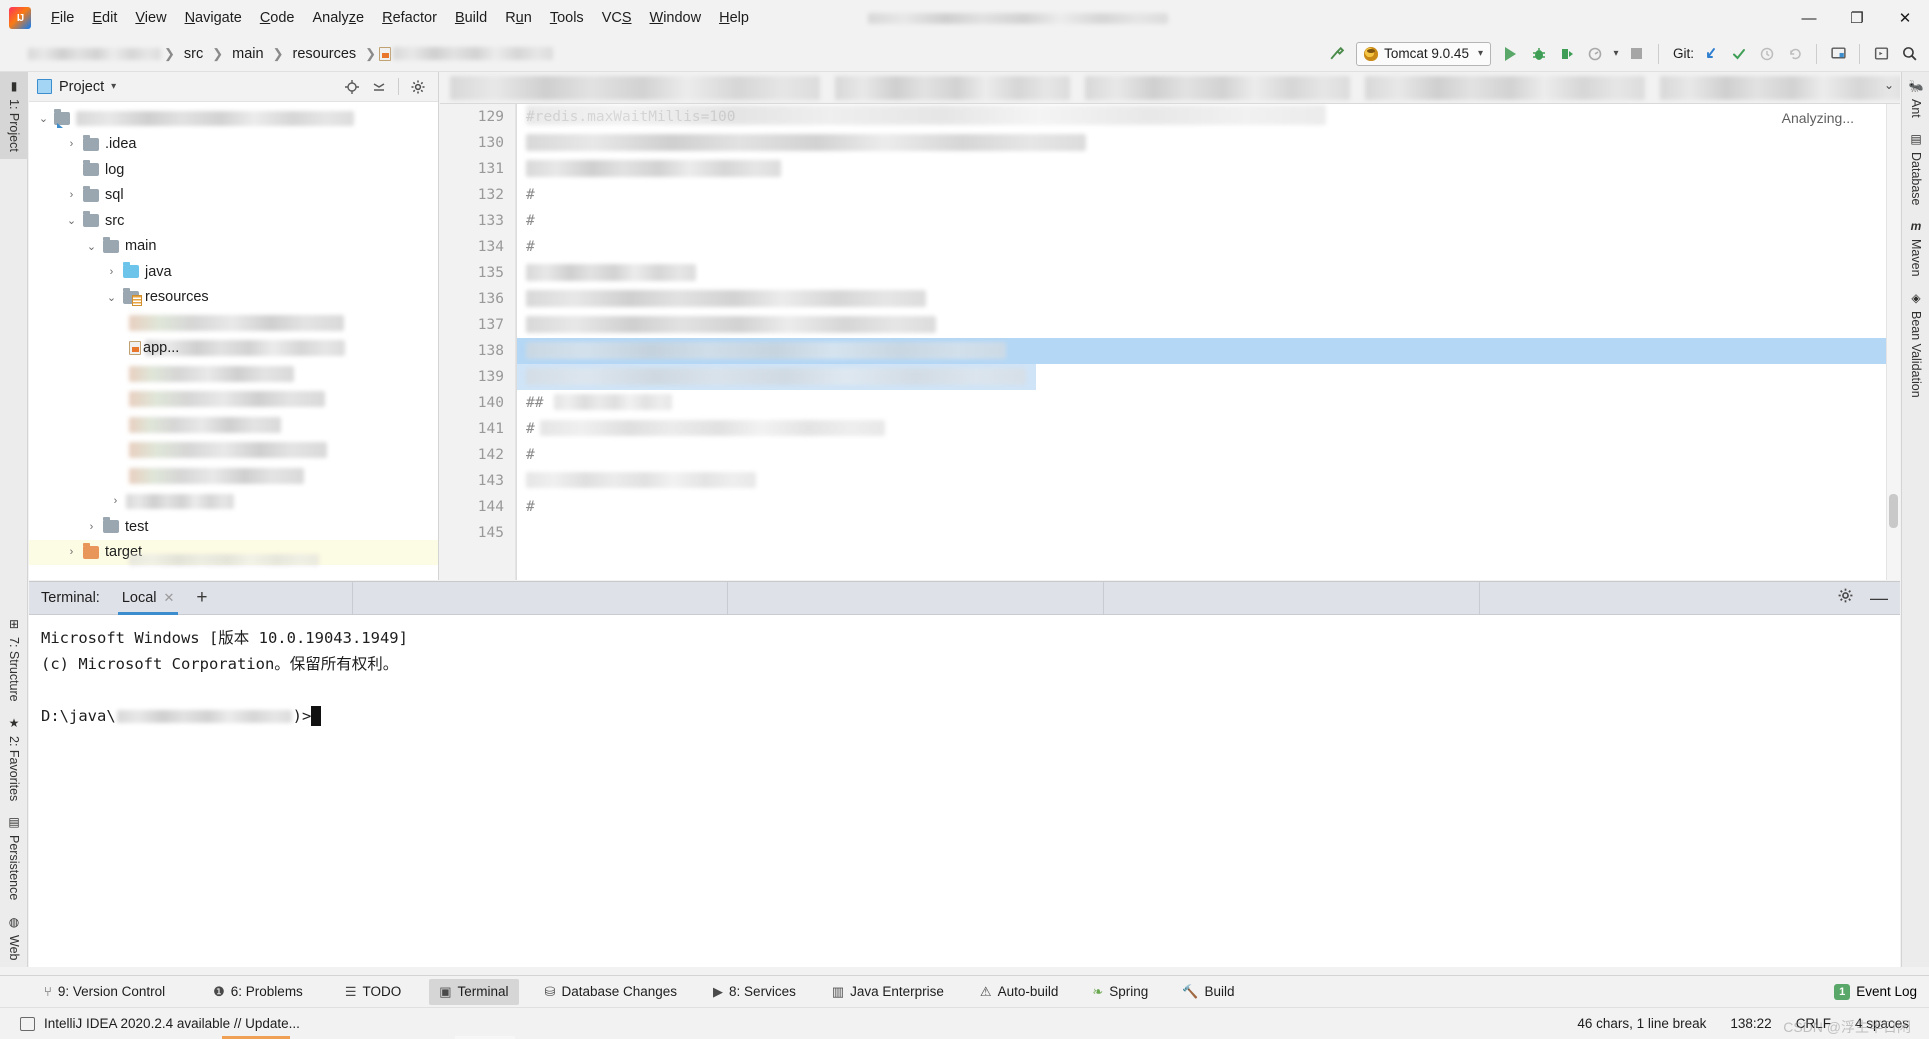  What do you see at coordinates (325, 54) in the screenshot?
I see `breadcrumb-resources: resources` at bounding box center [325, 54].